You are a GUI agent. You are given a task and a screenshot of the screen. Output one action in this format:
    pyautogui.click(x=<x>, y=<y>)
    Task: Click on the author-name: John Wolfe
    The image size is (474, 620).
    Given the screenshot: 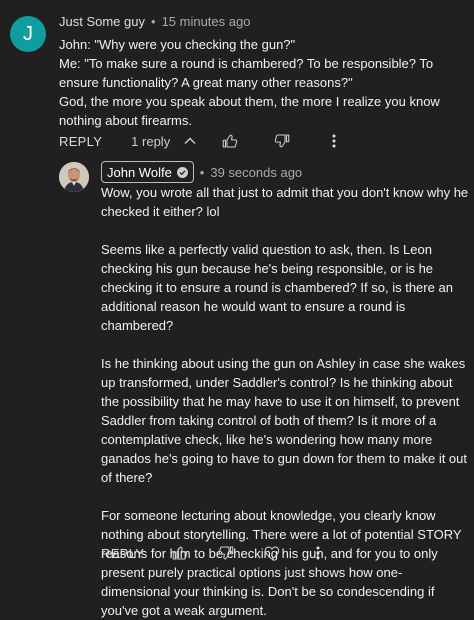 What is the action you would take?
    pyautogui.click(x=139, y=172)
    